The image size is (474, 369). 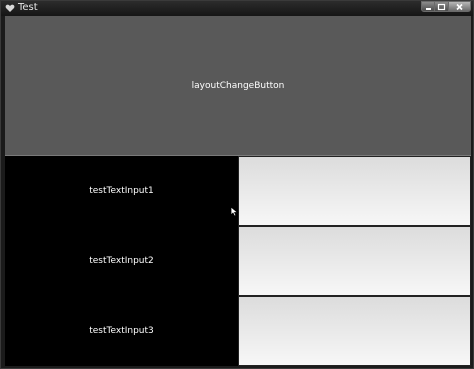 I want to click on close-icon, so click(x=459, y=7).